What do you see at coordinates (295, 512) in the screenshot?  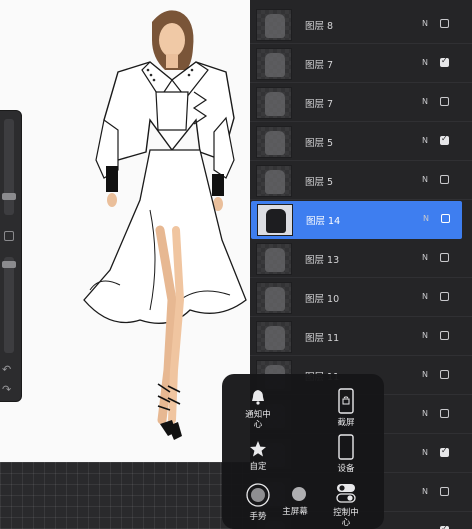 I see `home-label: 主屏幕` at bounding box center [295, 512].